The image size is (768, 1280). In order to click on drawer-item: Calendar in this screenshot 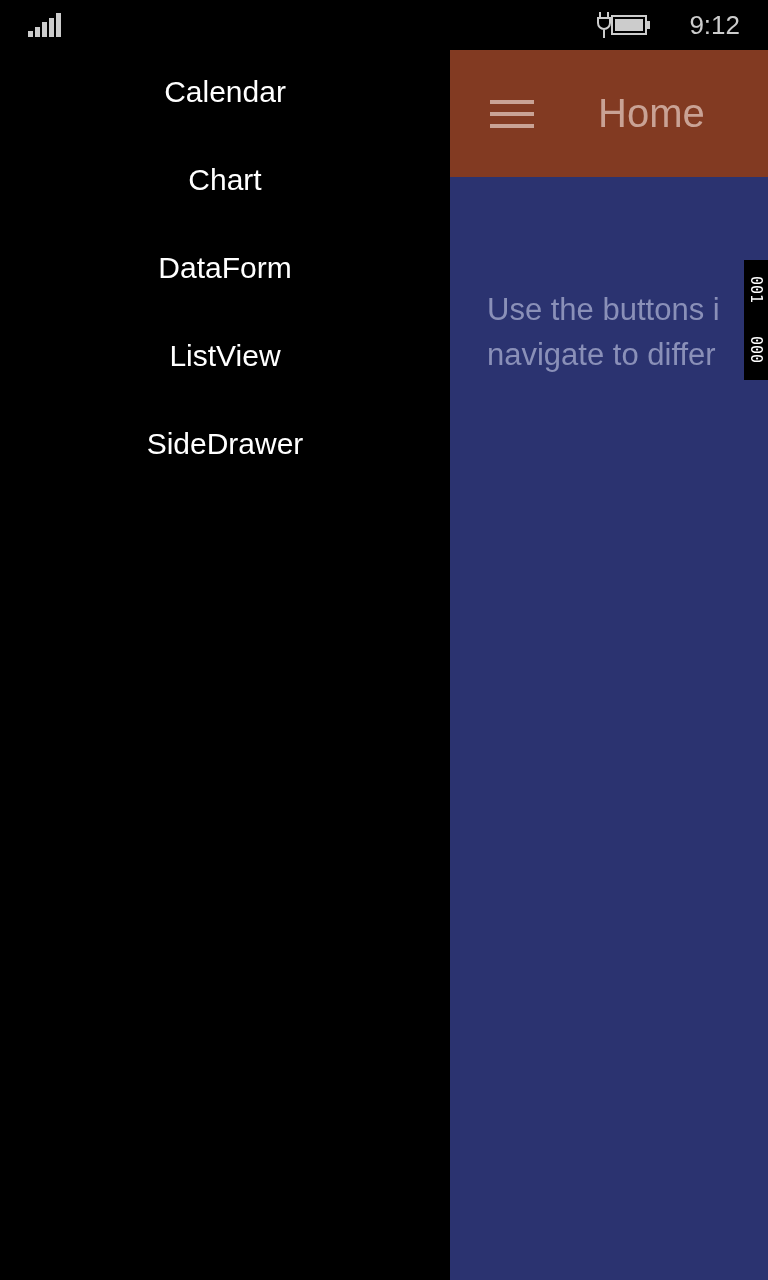, I will do `click(225, 91)`.